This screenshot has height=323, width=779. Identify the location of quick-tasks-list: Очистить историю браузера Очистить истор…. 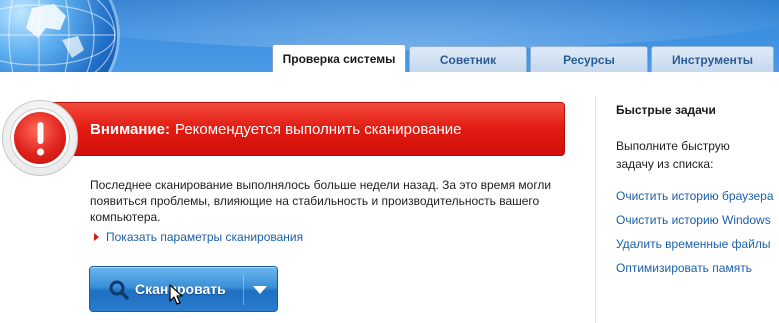
(695, 236).